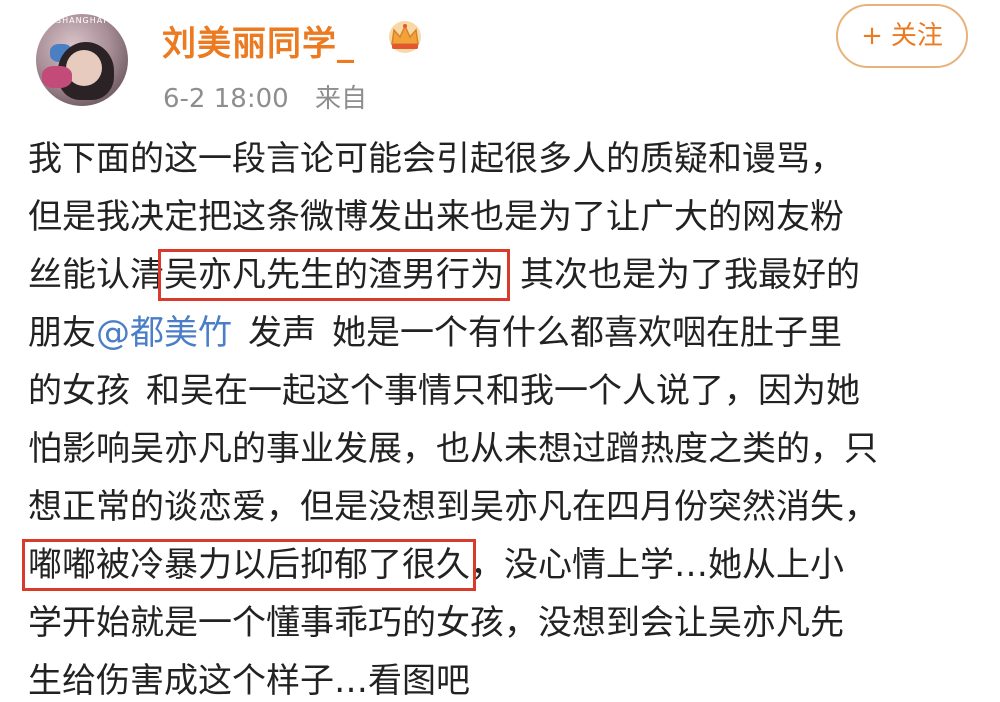 This screenshot has height=702, width=1000. What do you see at coordinates (226, 99) in the screenshot?
I see `timestamp: 6-2 18:00` at bounding box center [226, 99].